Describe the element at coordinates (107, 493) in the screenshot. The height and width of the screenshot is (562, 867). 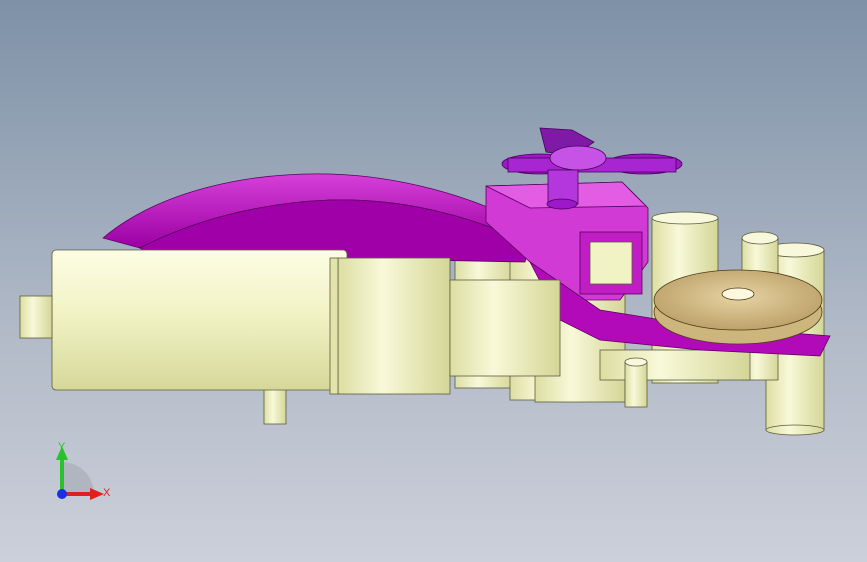
I see `x-axis-label: X` at that location.